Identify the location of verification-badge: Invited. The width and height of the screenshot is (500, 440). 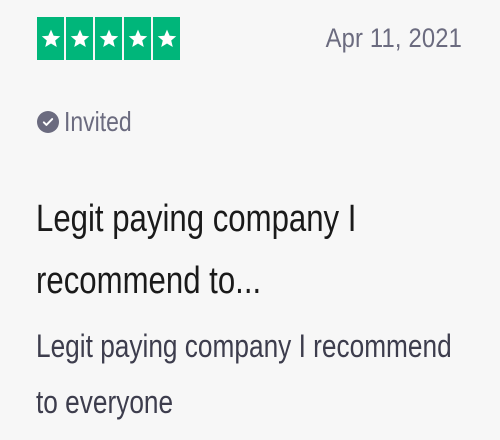
(92, 122).